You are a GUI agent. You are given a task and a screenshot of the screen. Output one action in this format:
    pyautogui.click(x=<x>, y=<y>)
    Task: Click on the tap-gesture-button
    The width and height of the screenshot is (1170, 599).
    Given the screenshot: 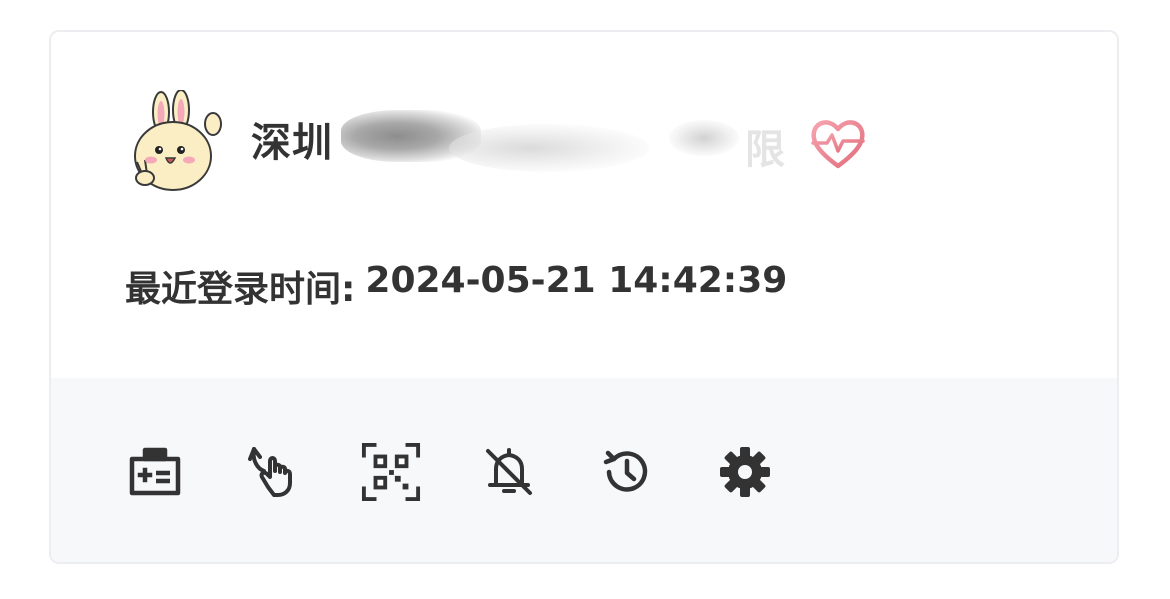 What is the action you would take?
    pyautogui.click(x=273, y=472)
    